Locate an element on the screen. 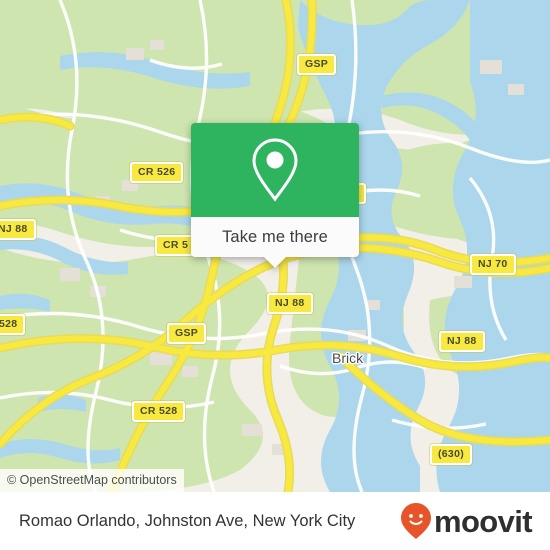 The width and height of the screenshot is (550, 550). map-attribution: © OpenStreetMap contributors is located at coordinates (92, 480).